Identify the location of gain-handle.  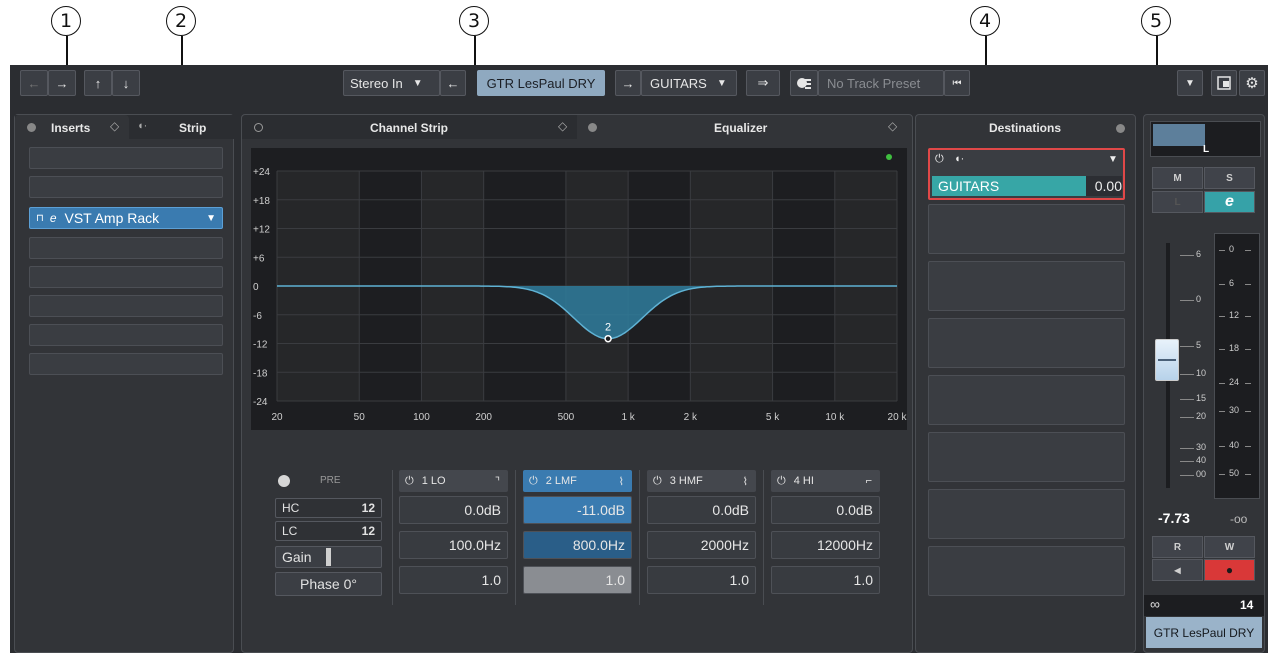
(328, 557).